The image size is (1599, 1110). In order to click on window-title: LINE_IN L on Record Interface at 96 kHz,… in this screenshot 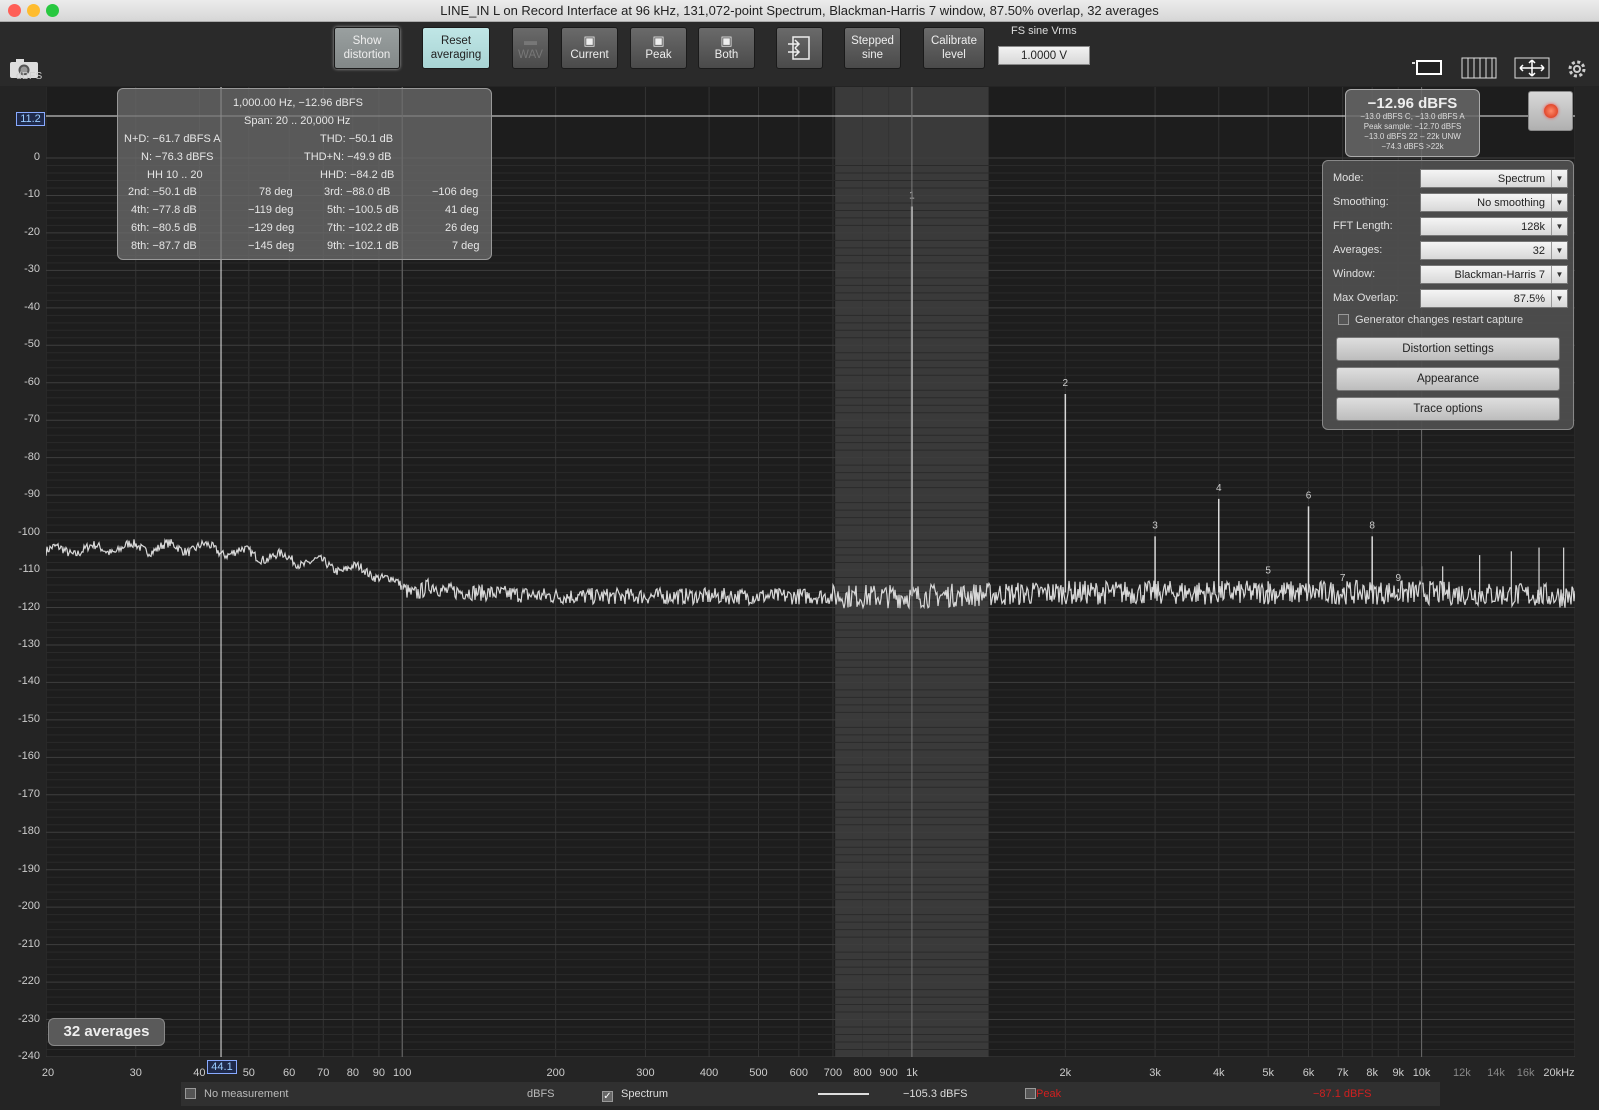, I will do `click(799, 10)`.